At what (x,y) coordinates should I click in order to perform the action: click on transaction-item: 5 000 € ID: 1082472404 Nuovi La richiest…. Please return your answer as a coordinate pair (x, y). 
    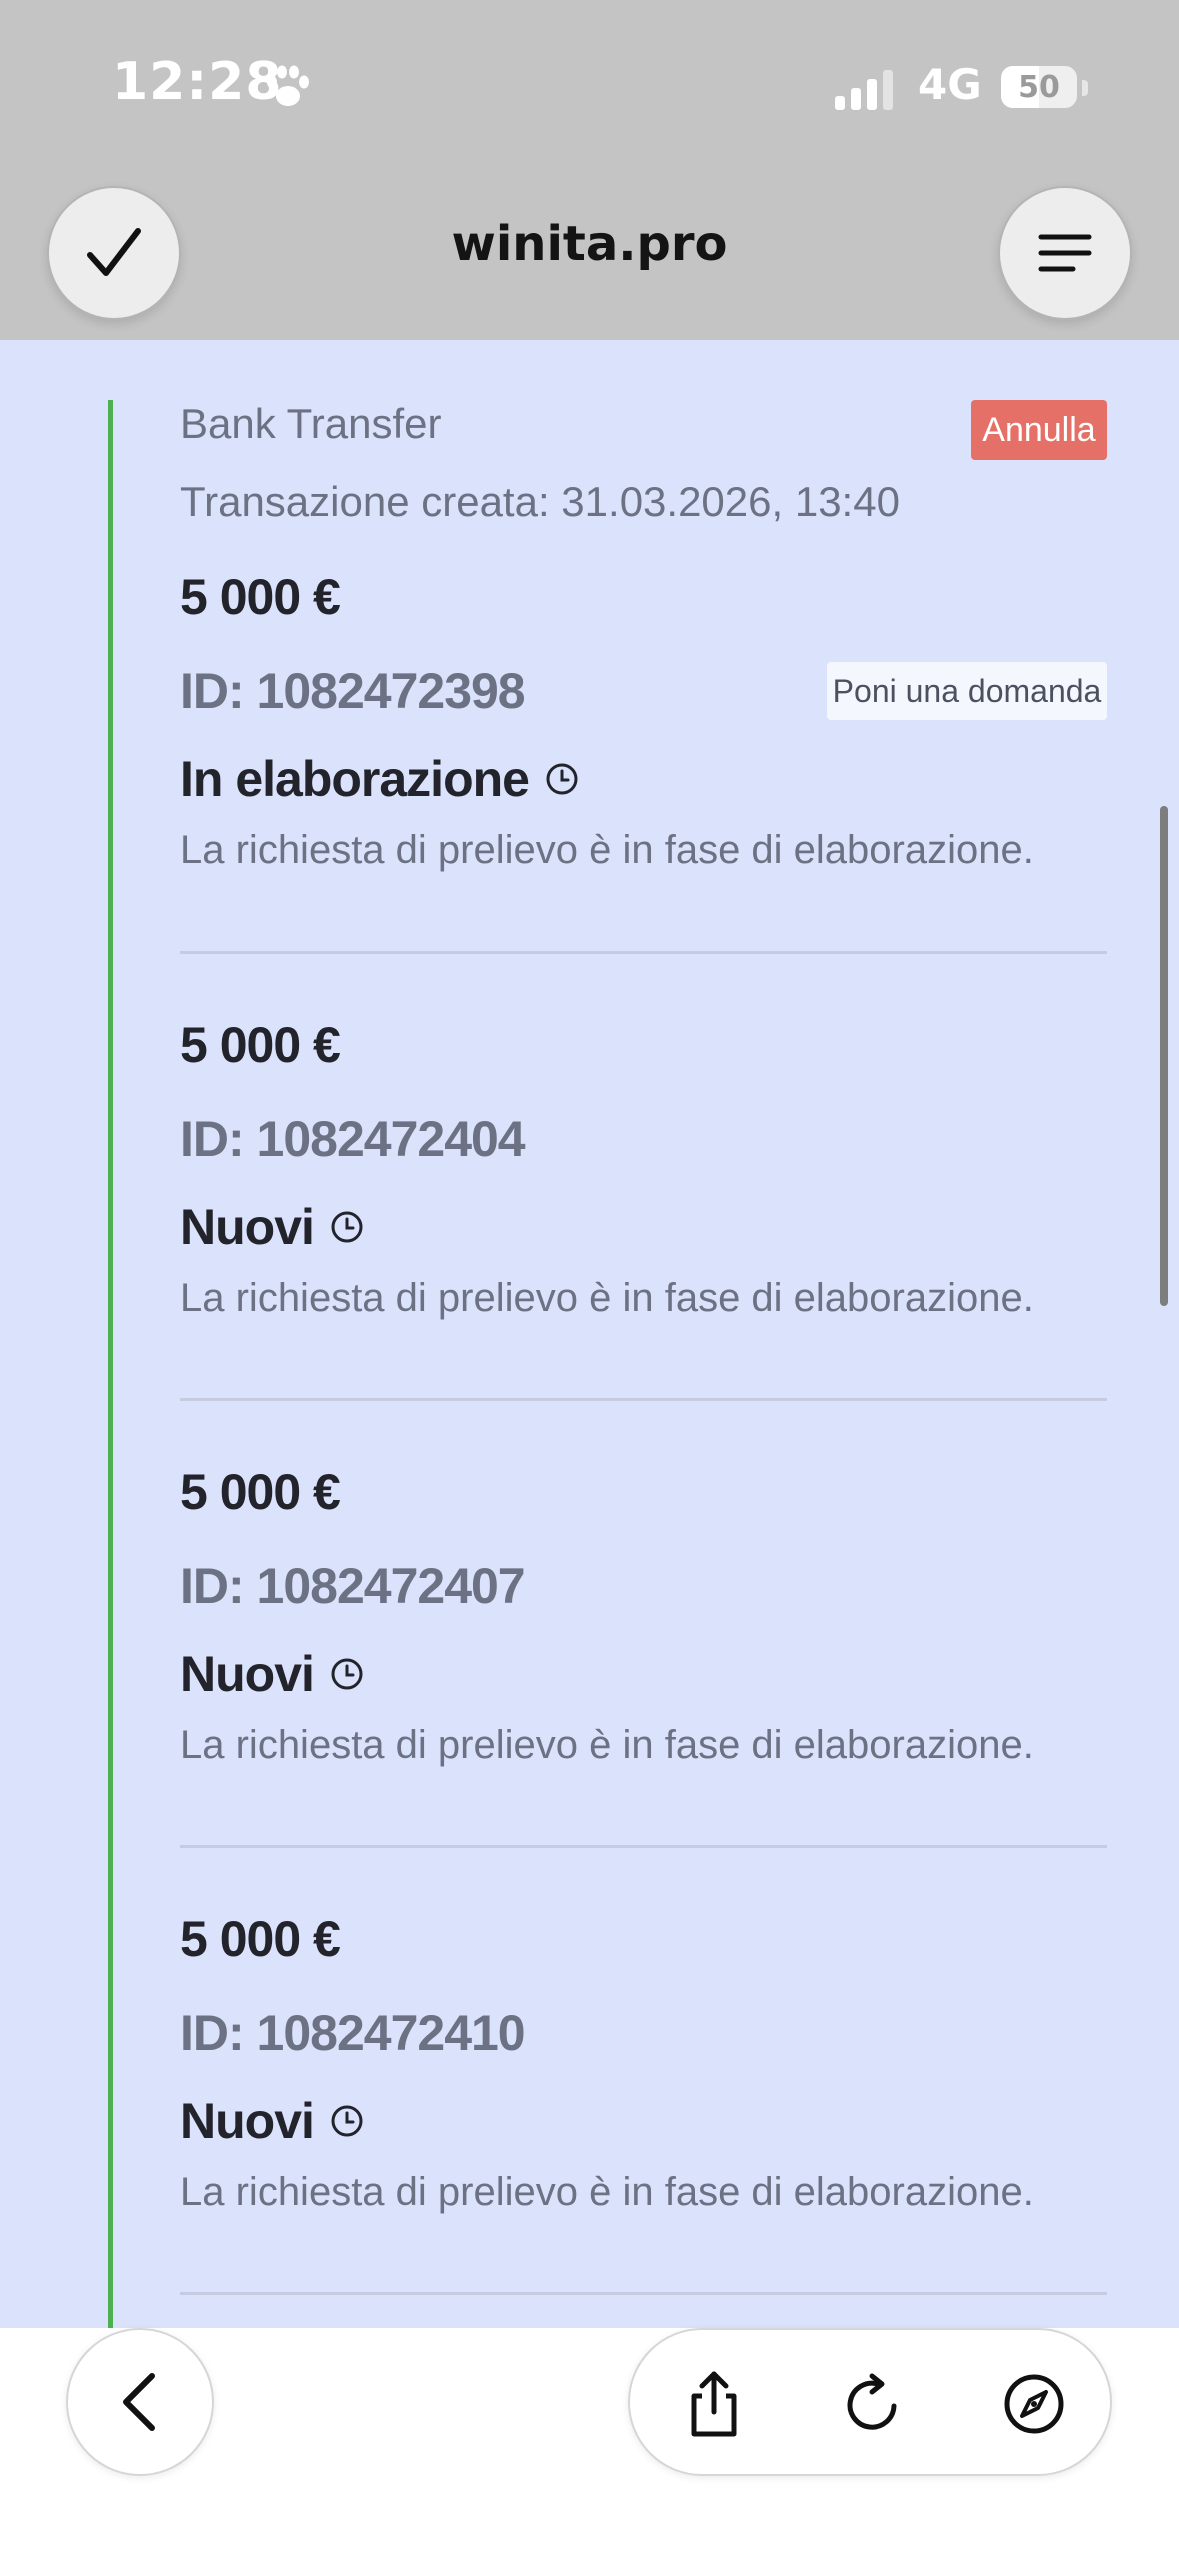
    Looking at the image, I should click on (643, 1181).